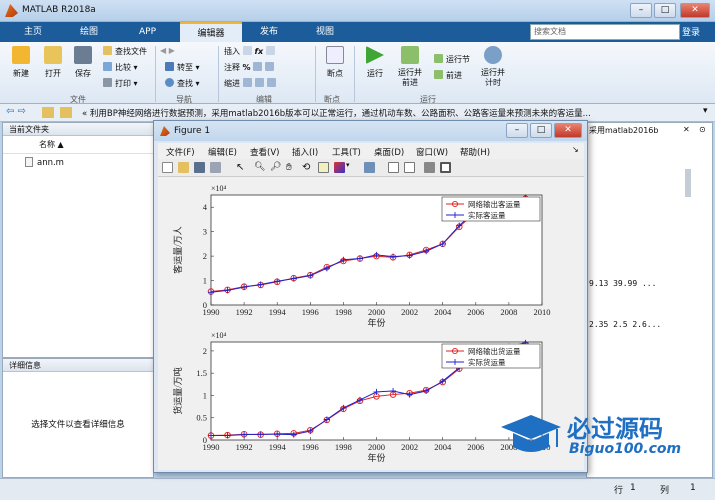 The image size is (715, 500). I want to click on zoom-in-icon: 🔍︎, so click(259, 167).